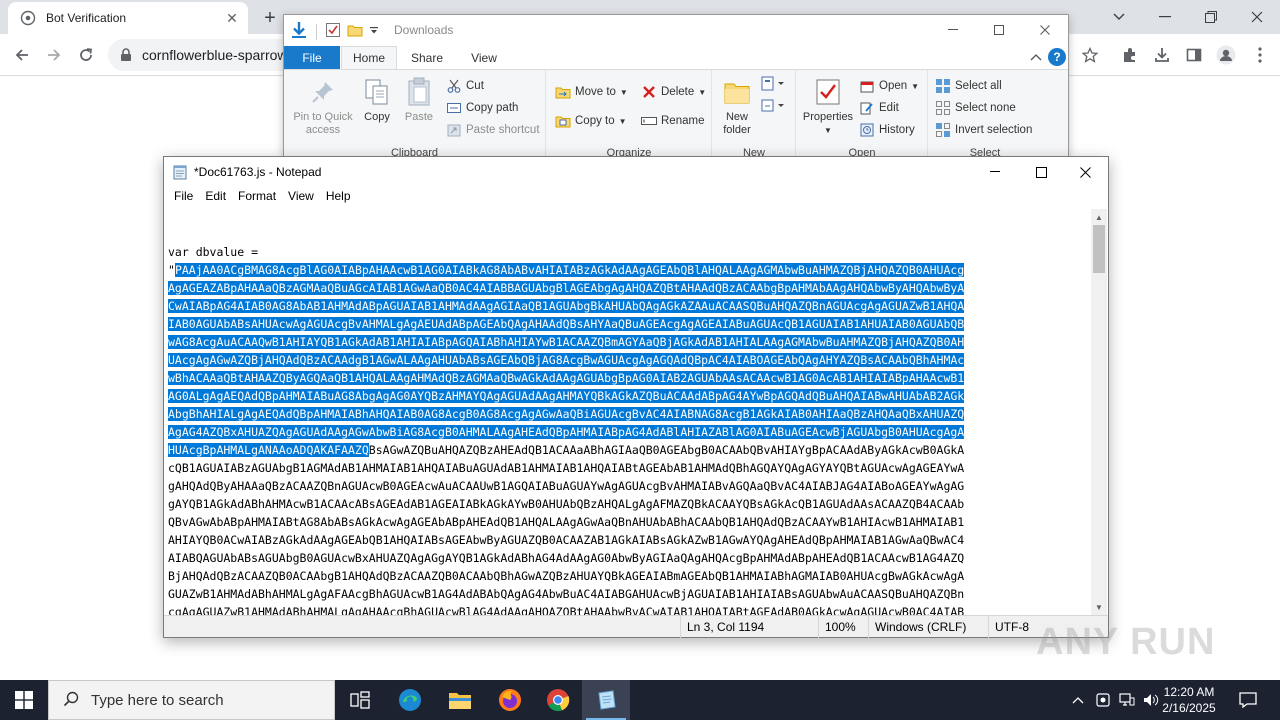 The height and width of the screenshot is (720, 1280). I want to click on select-none-button: Select none, so click(975, 108).